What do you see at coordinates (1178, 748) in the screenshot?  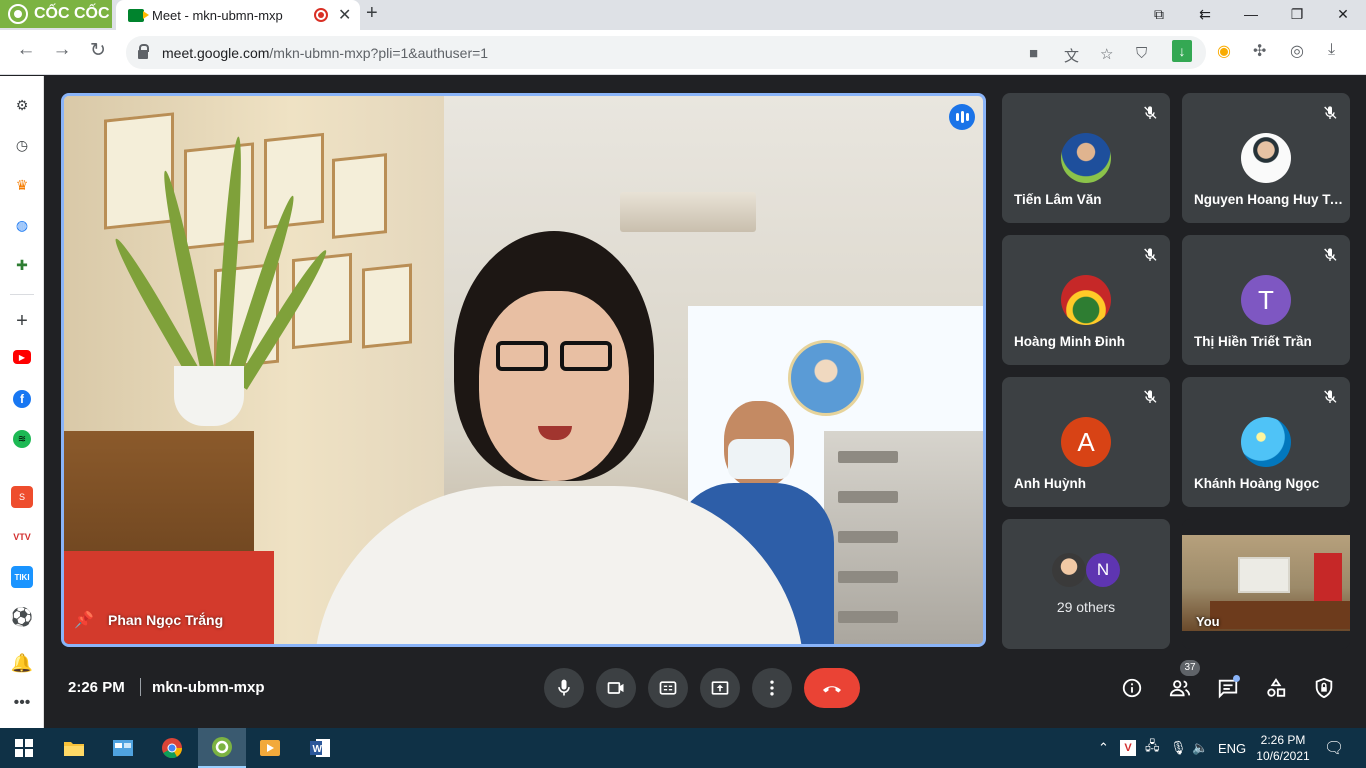 I see `microphone-tray-icon: 🎙` at bounding box center [1178, 748].